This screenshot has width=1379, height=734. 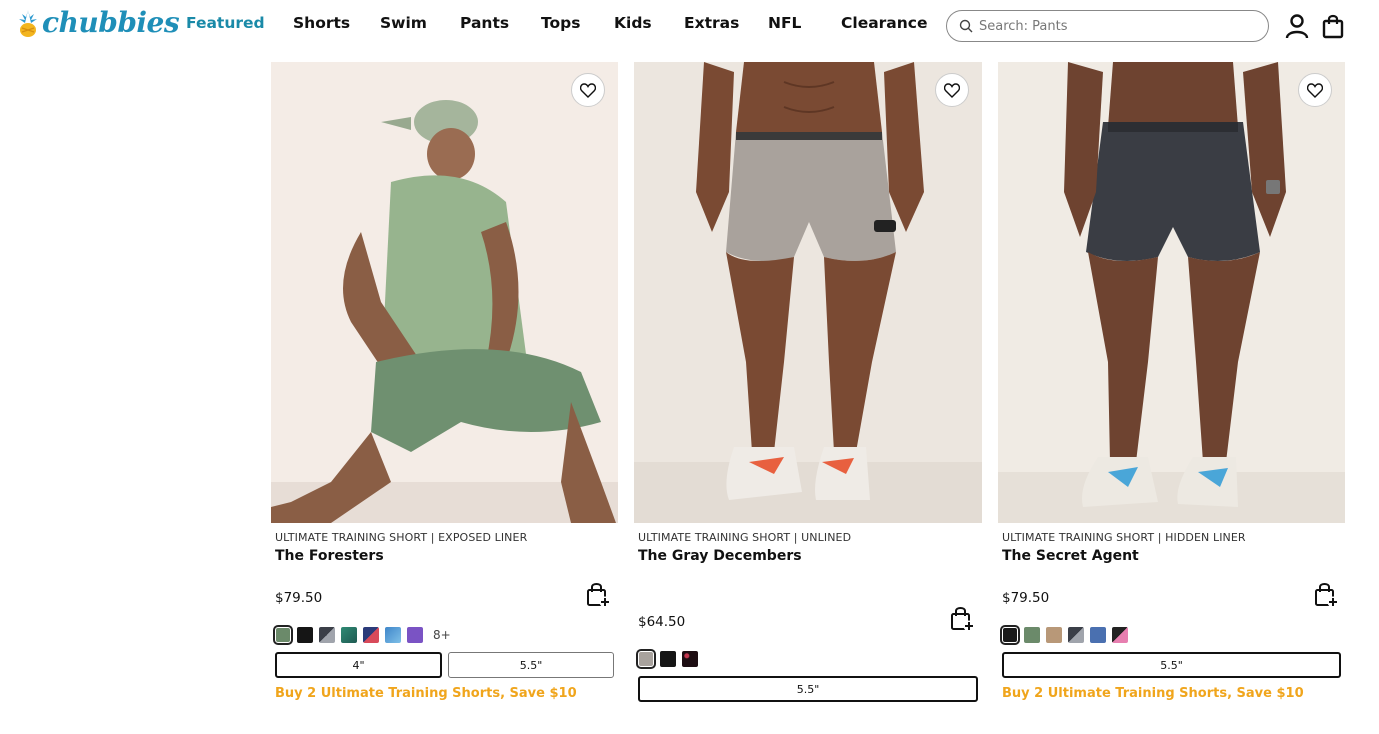 I want to click on nav-shorts: Shorts, so click(x=336, y=23).